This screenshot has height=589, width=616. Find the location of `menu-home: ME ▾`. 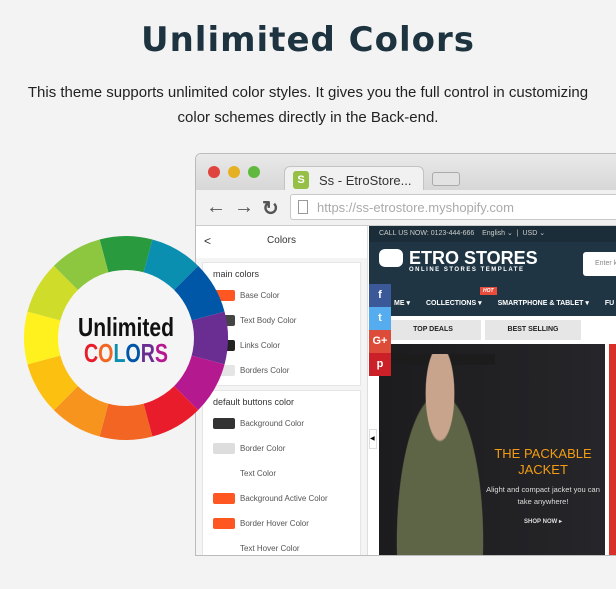

menu-home: ME ▾ is located at coordinates (402, 303).